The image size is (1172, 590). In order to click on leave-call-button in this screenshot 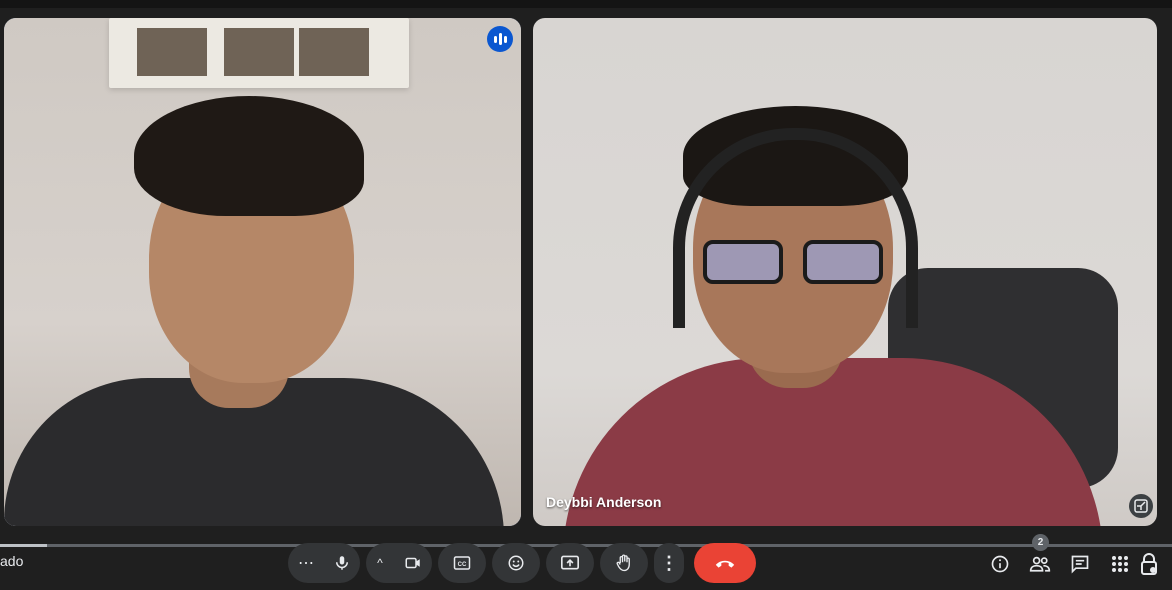, I will do `click(725, 563)`.